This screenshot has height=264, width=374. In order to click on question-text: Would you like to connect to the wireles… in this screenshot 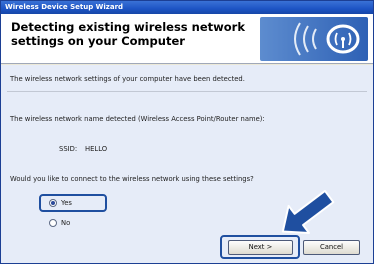, I will do `click(132, 179)`.